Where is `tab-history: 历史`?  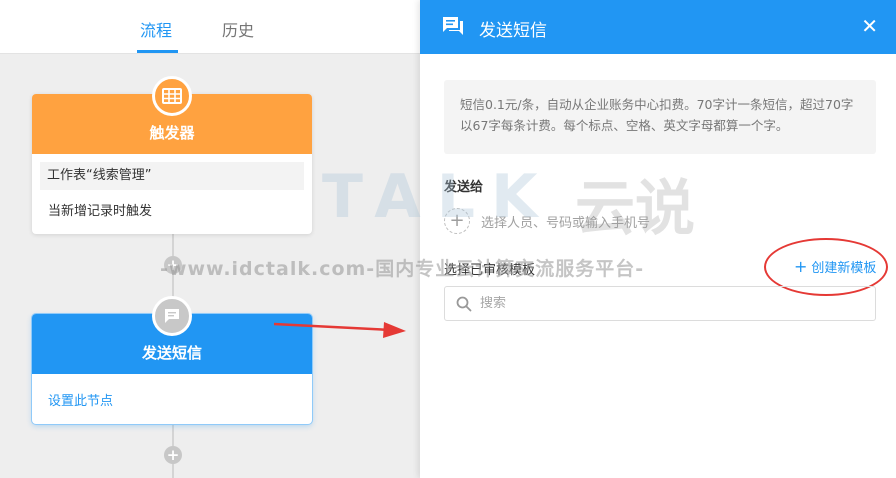 tab-history: 历史 is located at coordinates (238, 29).